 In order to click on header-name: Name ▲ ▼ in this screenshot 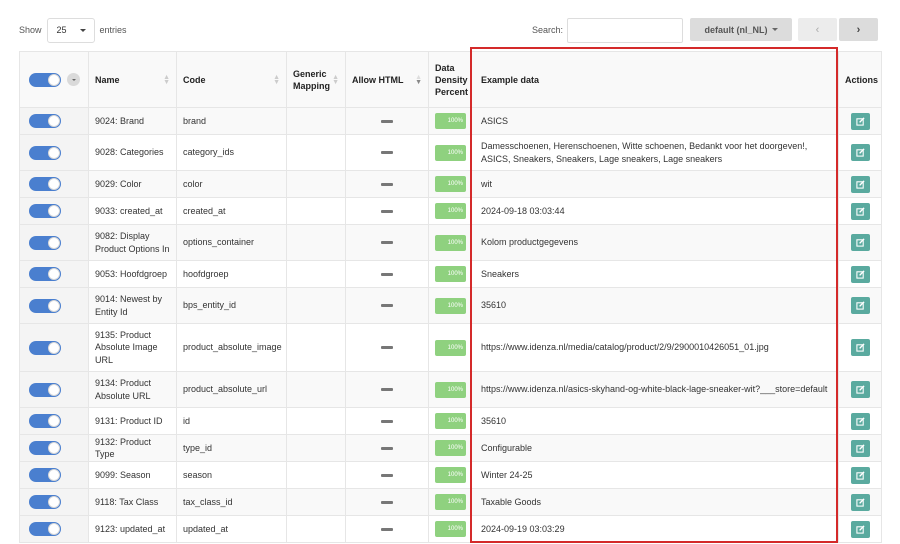, I will do `click(132, 79)`.